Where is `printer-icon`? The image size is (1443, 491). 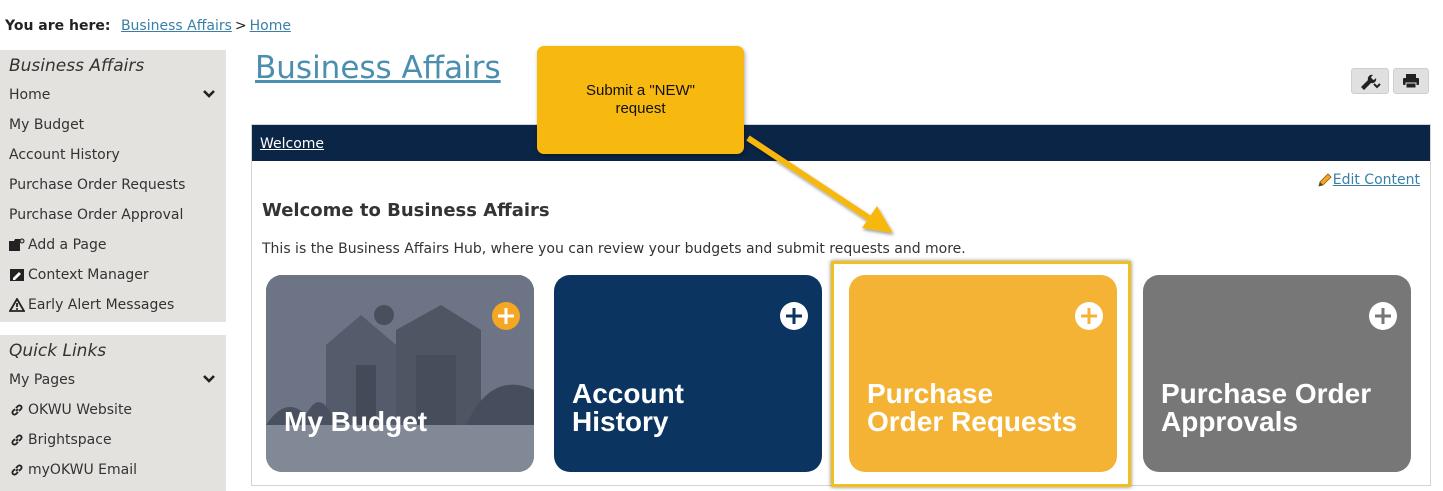
printer-icon is located at coordinates (1411, 81).